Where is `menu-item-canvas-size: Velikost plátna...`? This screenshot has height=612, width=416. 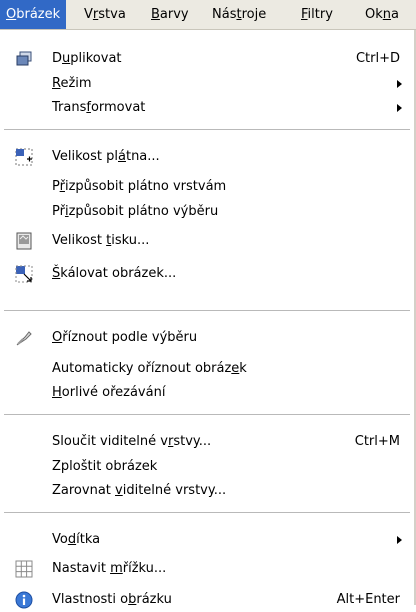
menu-item-canvas-size: Velikost plátna... is located at coordinates (207, 157).